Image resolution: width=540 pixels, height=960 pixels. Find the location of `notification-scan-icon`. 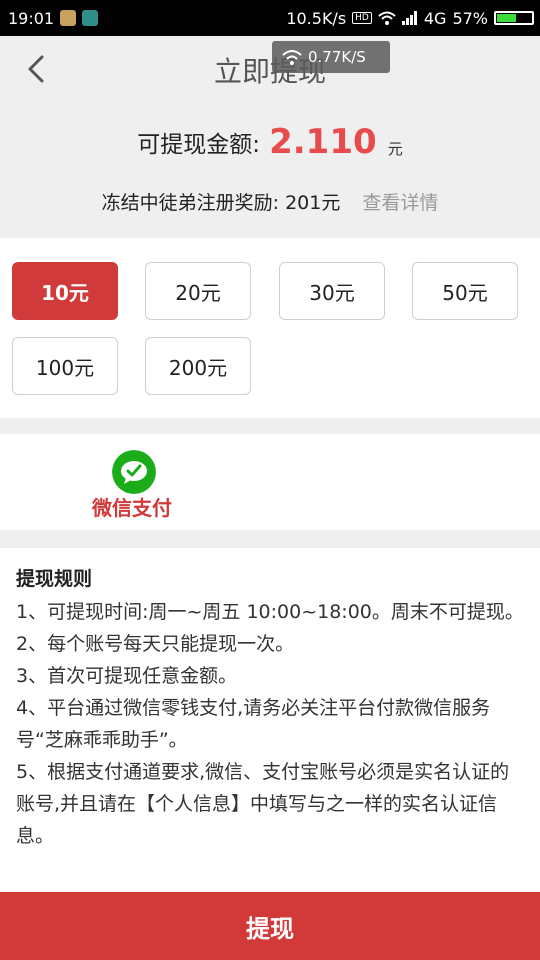

notification-scan-icon is located at coordinates (90, 18).